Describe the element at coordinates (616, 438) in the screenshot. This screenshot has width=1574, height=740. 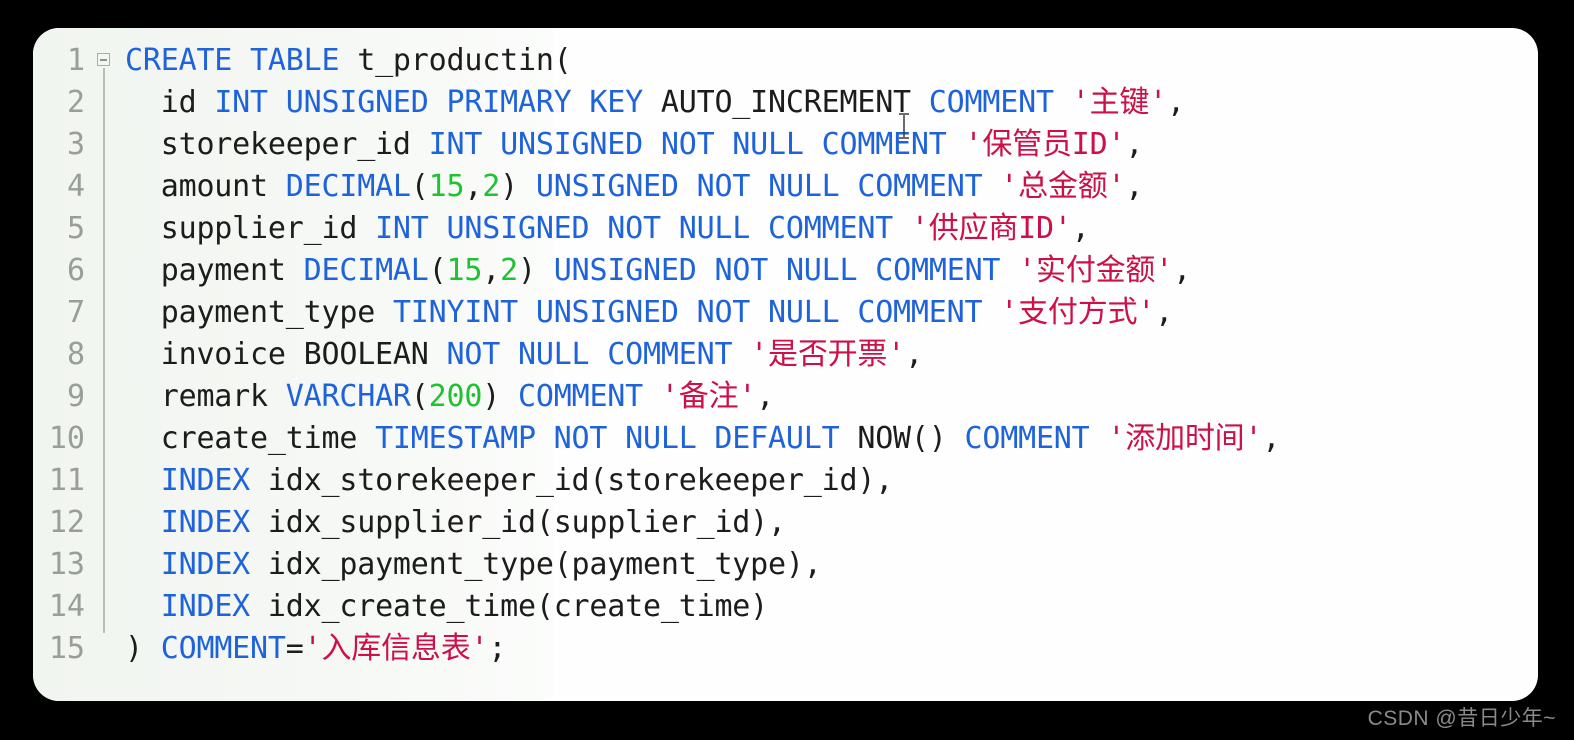
I see `code-token-kw: TIMESTAMP NOT NULL DEFAULT` at that location.